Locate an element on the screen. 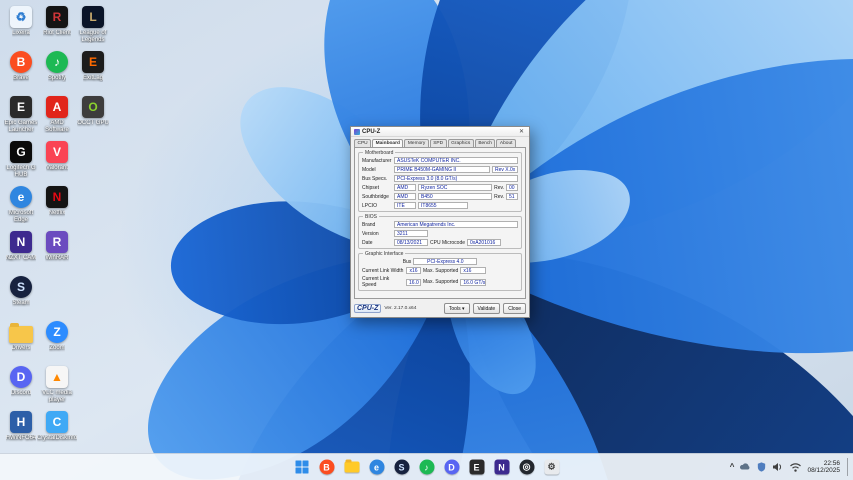 The width and height of the screenshot is (853, 480). tab-spd: SPD is located at coordinates (438, 143).